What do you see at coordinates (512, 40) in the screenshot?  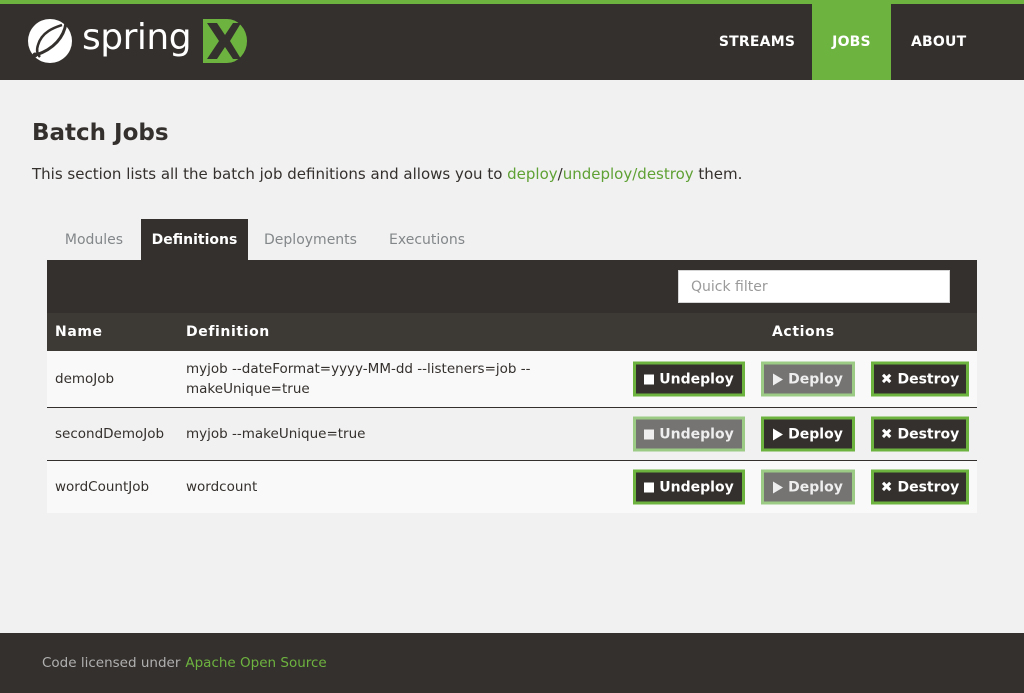 I see `top-navbar: spring STREAMS JOBS ABOUT` at bounding box center [512, 40].